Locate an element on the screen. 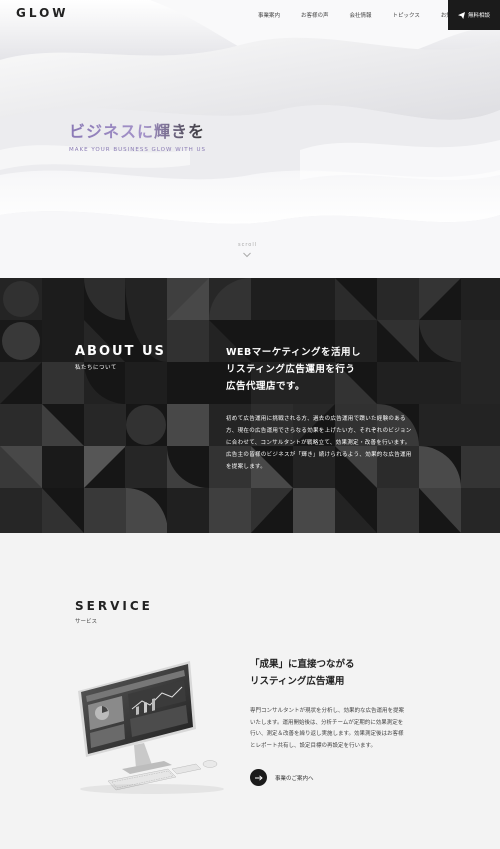 This screenshot has width=500, height=849. nav-item-company: 会社情報 is located at coordinates (361, 15).